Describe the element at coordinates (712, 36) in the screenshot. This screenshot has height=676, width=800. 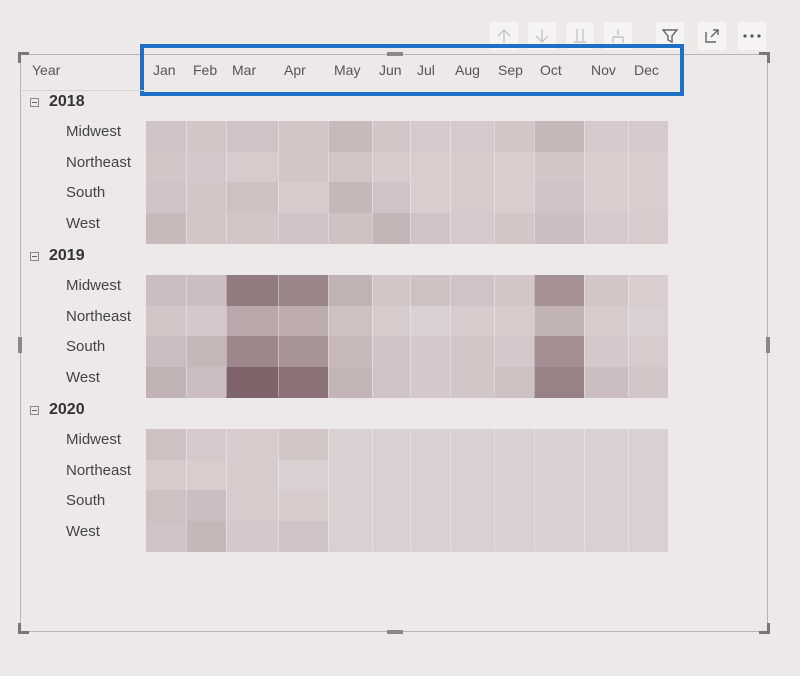
I see `focus-mode-icon` at that location.